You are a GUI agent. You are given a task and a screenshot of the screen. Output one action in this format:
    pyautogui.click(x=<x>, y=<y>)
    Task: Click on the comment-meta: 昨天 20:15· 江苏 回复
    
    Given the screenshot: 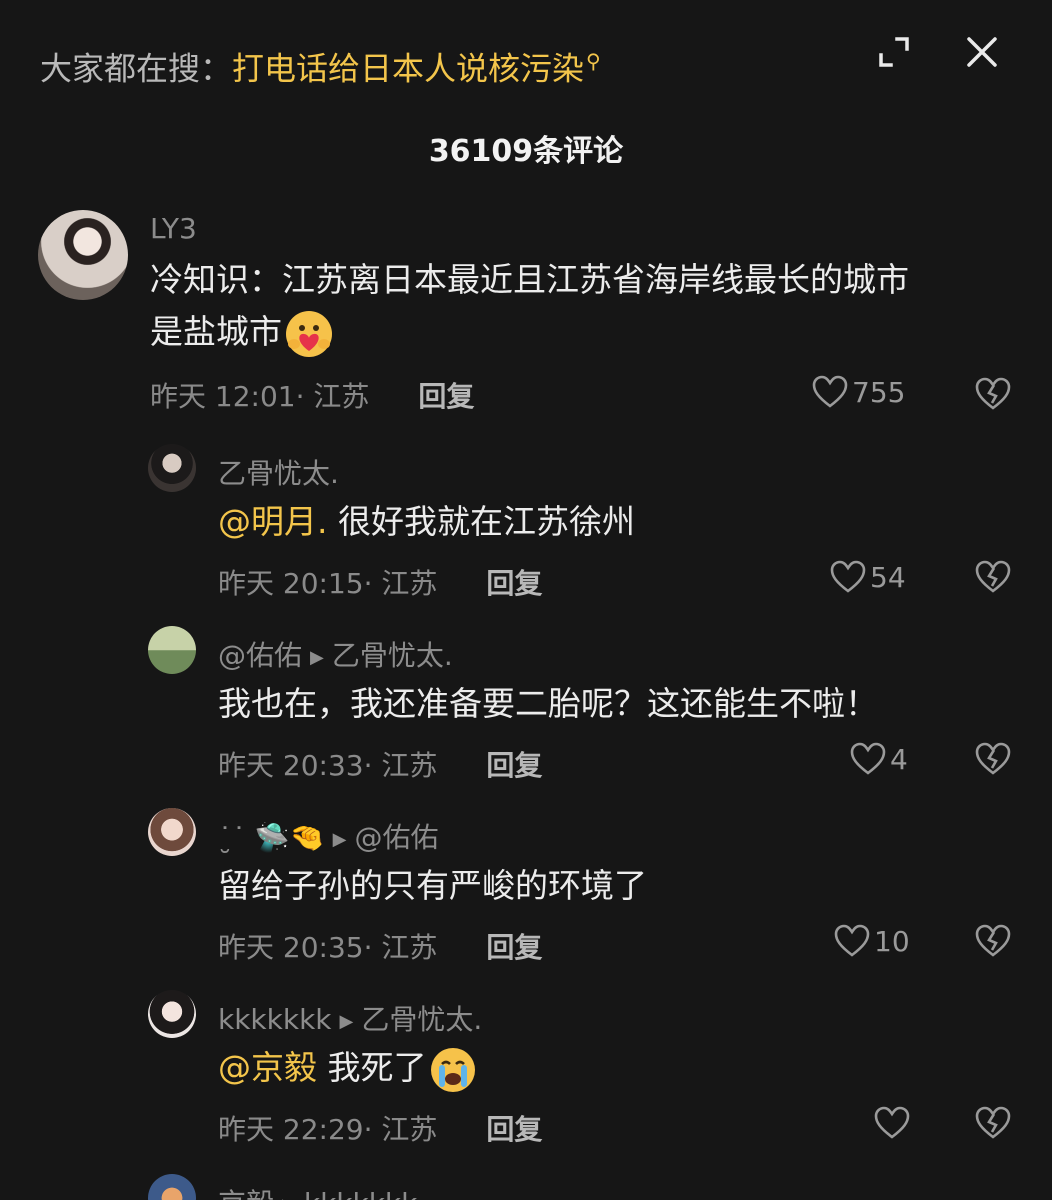 What is the action you would take?
    pyautogui.click(x=380, y=582)
    